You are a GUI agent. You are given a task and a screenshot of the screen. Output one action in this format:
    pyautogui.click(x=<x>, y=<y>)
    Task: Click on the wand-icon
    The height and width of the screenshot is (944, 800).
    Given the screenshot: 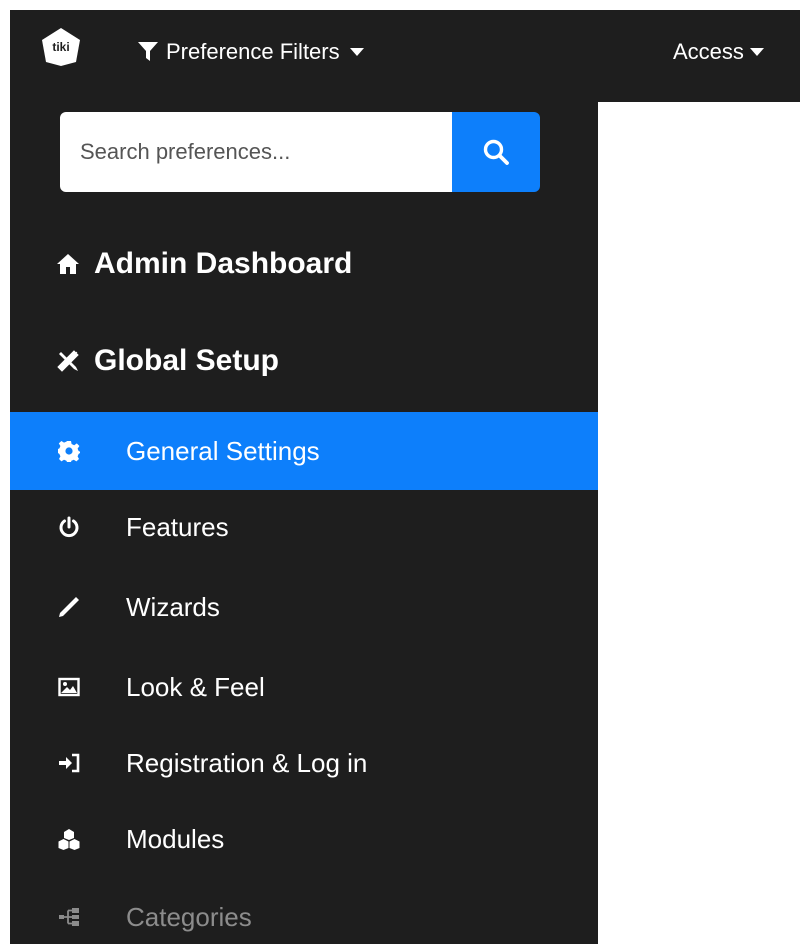 What is the action you would take?
    pyautogui.click(x=69, y=607)
    